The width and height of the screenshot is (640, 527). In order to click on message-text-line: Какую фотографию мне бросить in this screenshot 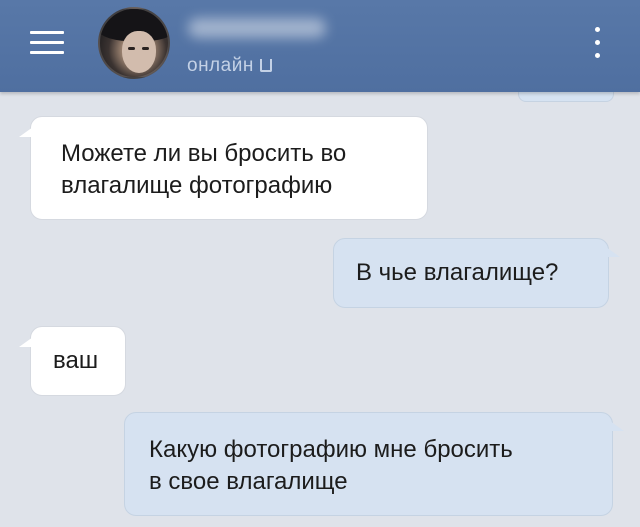, I will do `click(331, 449)`.